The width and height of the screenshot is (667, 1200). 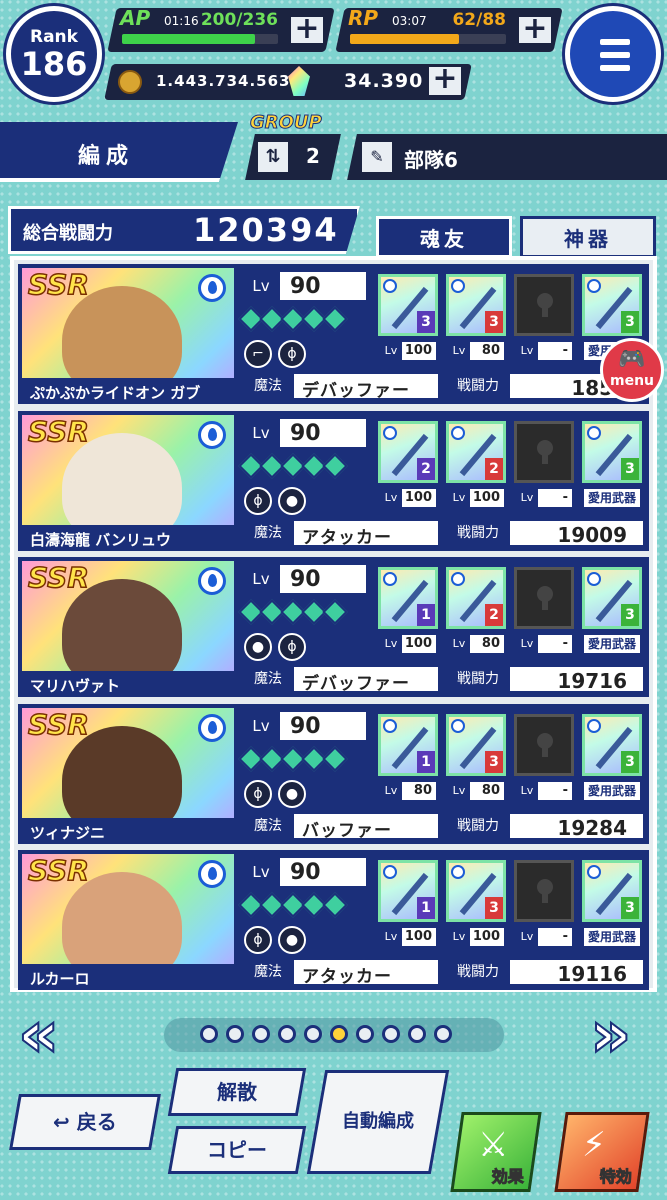 I want to click on auto-formation-button: 自動編成, so click(x=378, y=1122).